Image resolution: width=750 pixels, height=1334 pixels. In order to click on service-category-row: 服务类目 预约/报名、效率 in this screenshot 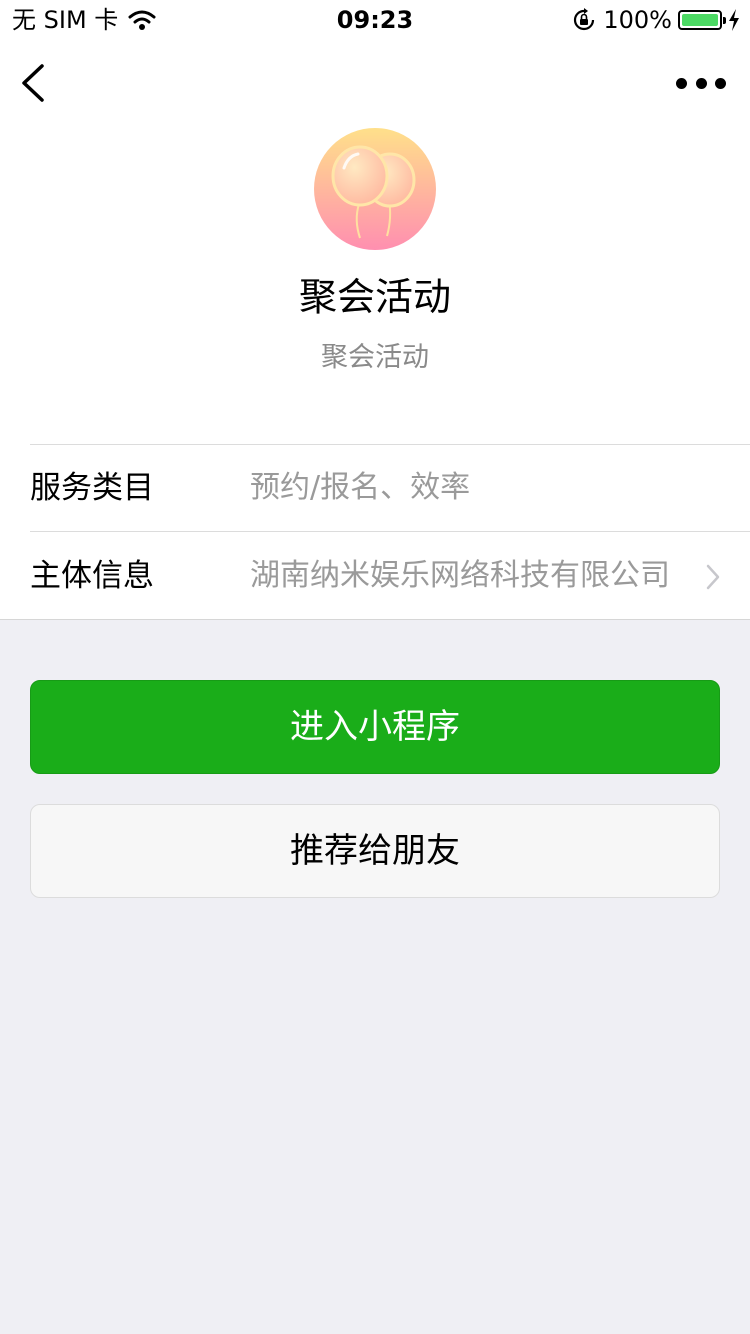, I will do `click(375, 488)`.